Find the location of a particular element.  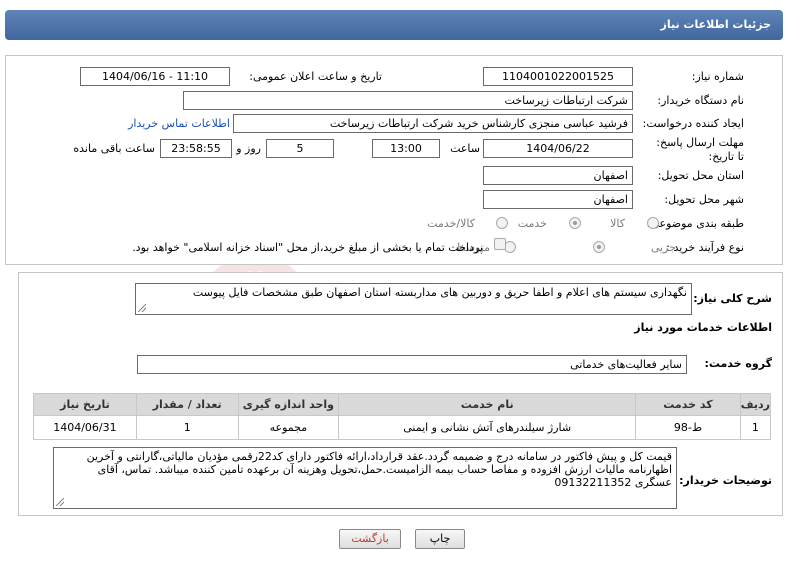

remaining-days-label: روز و is located at coordinates (248, 148).